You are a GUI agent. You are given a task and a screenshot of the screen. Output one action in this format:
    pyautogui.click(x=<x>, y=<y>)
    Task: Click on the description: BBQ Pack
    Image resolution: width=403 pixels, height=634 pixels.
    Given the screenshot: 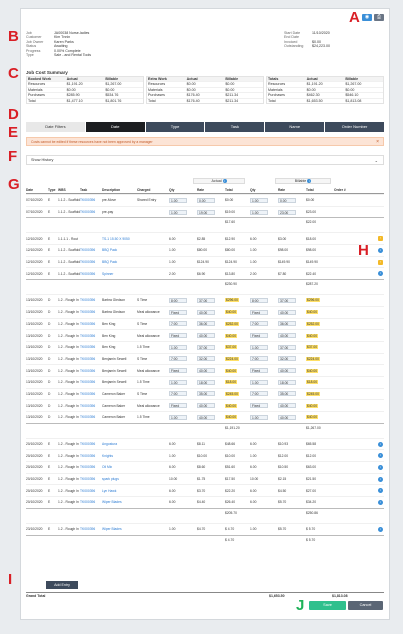 What is the action you would take?
    pyautogui.click(x=109, y=262)
    